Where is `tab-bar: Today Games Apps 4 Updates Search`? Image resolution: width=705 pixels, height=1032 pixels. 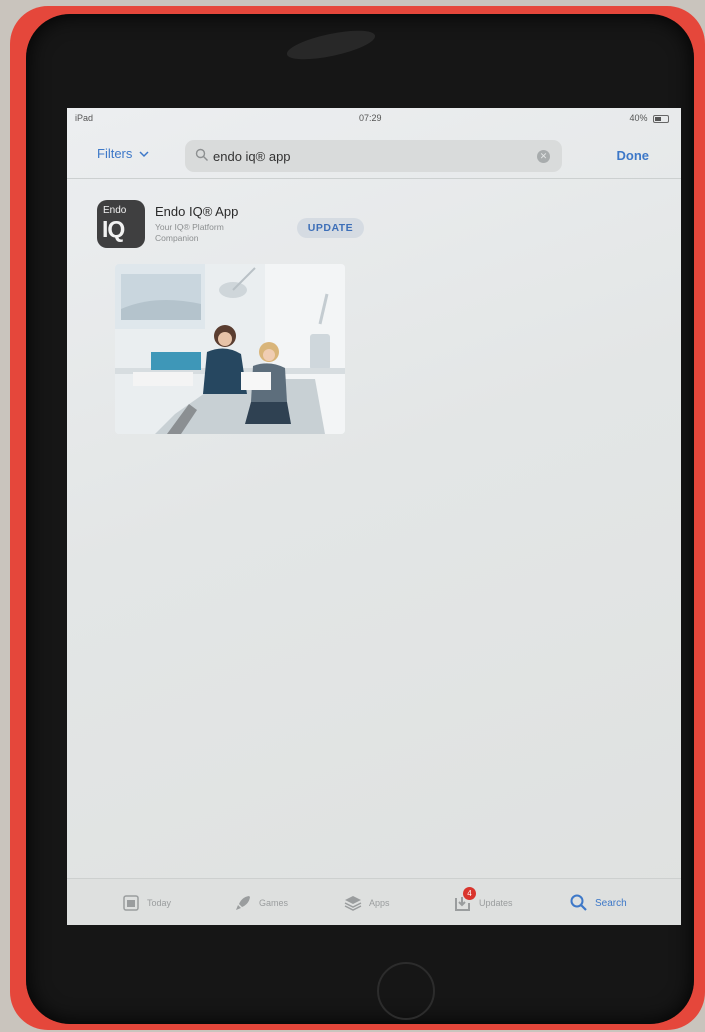 tab-bar: Today Games Apps 4 Updates Search is located at coordinates (374, 901).